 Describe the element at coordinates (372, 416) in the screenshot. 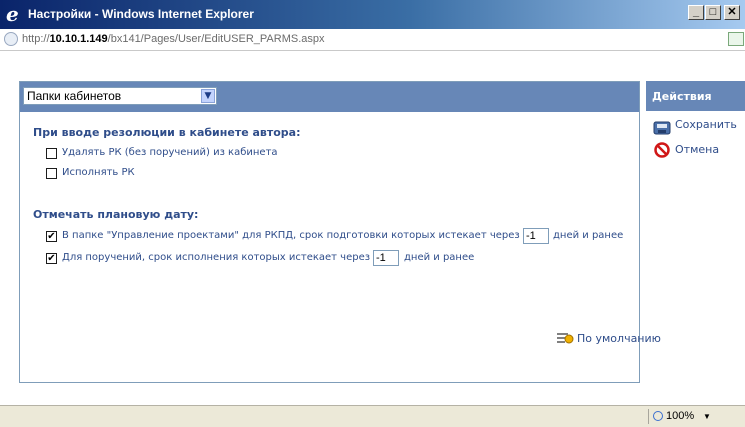

I see `status-bar: 100% ▼` at that location.